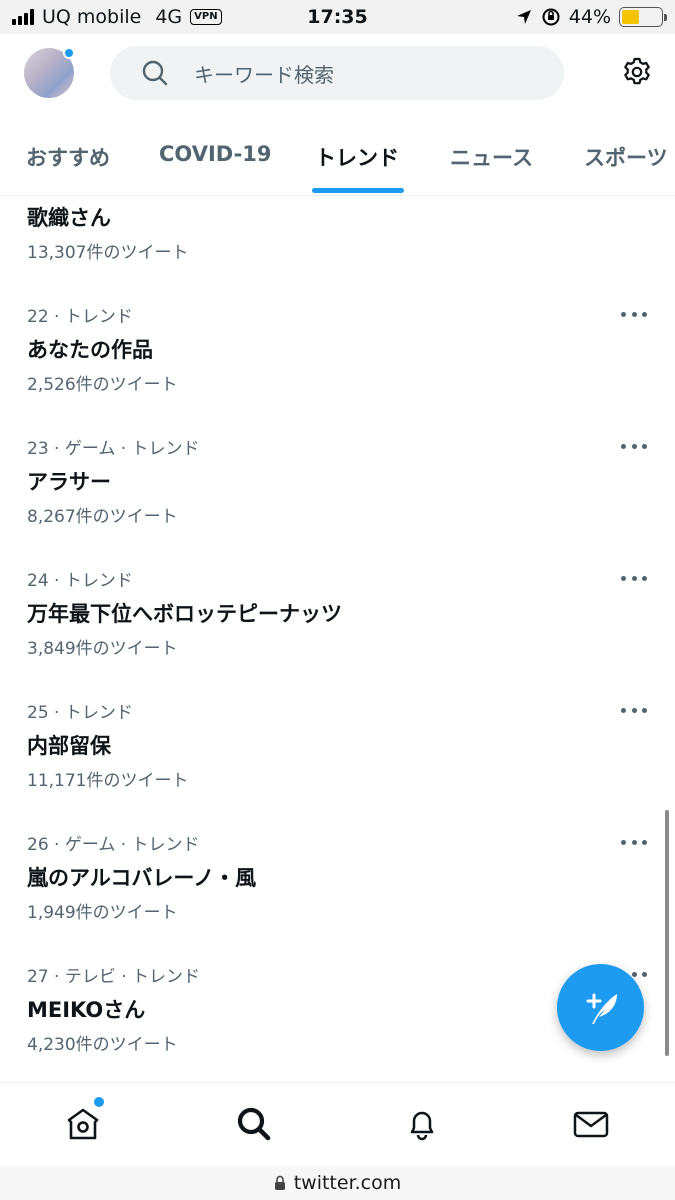  What do you see at coordinates (215, 154) in the screenshot?
I see `tab-covid: COVID-19` at bounding box center [215, 154].